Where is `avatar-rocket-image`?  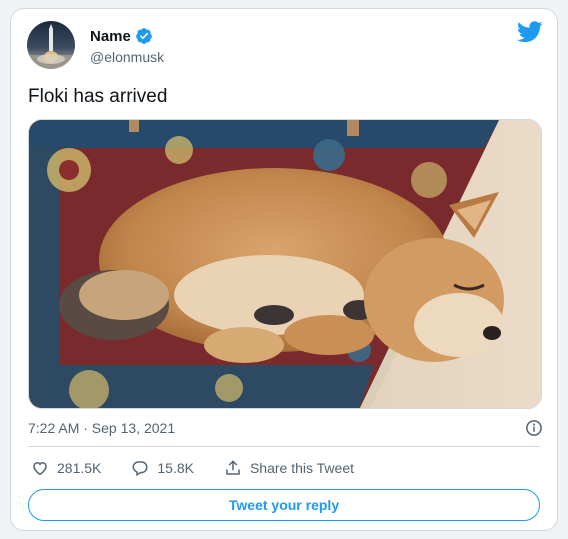 avatar-rocket-image is located at coordinates (51, 46).